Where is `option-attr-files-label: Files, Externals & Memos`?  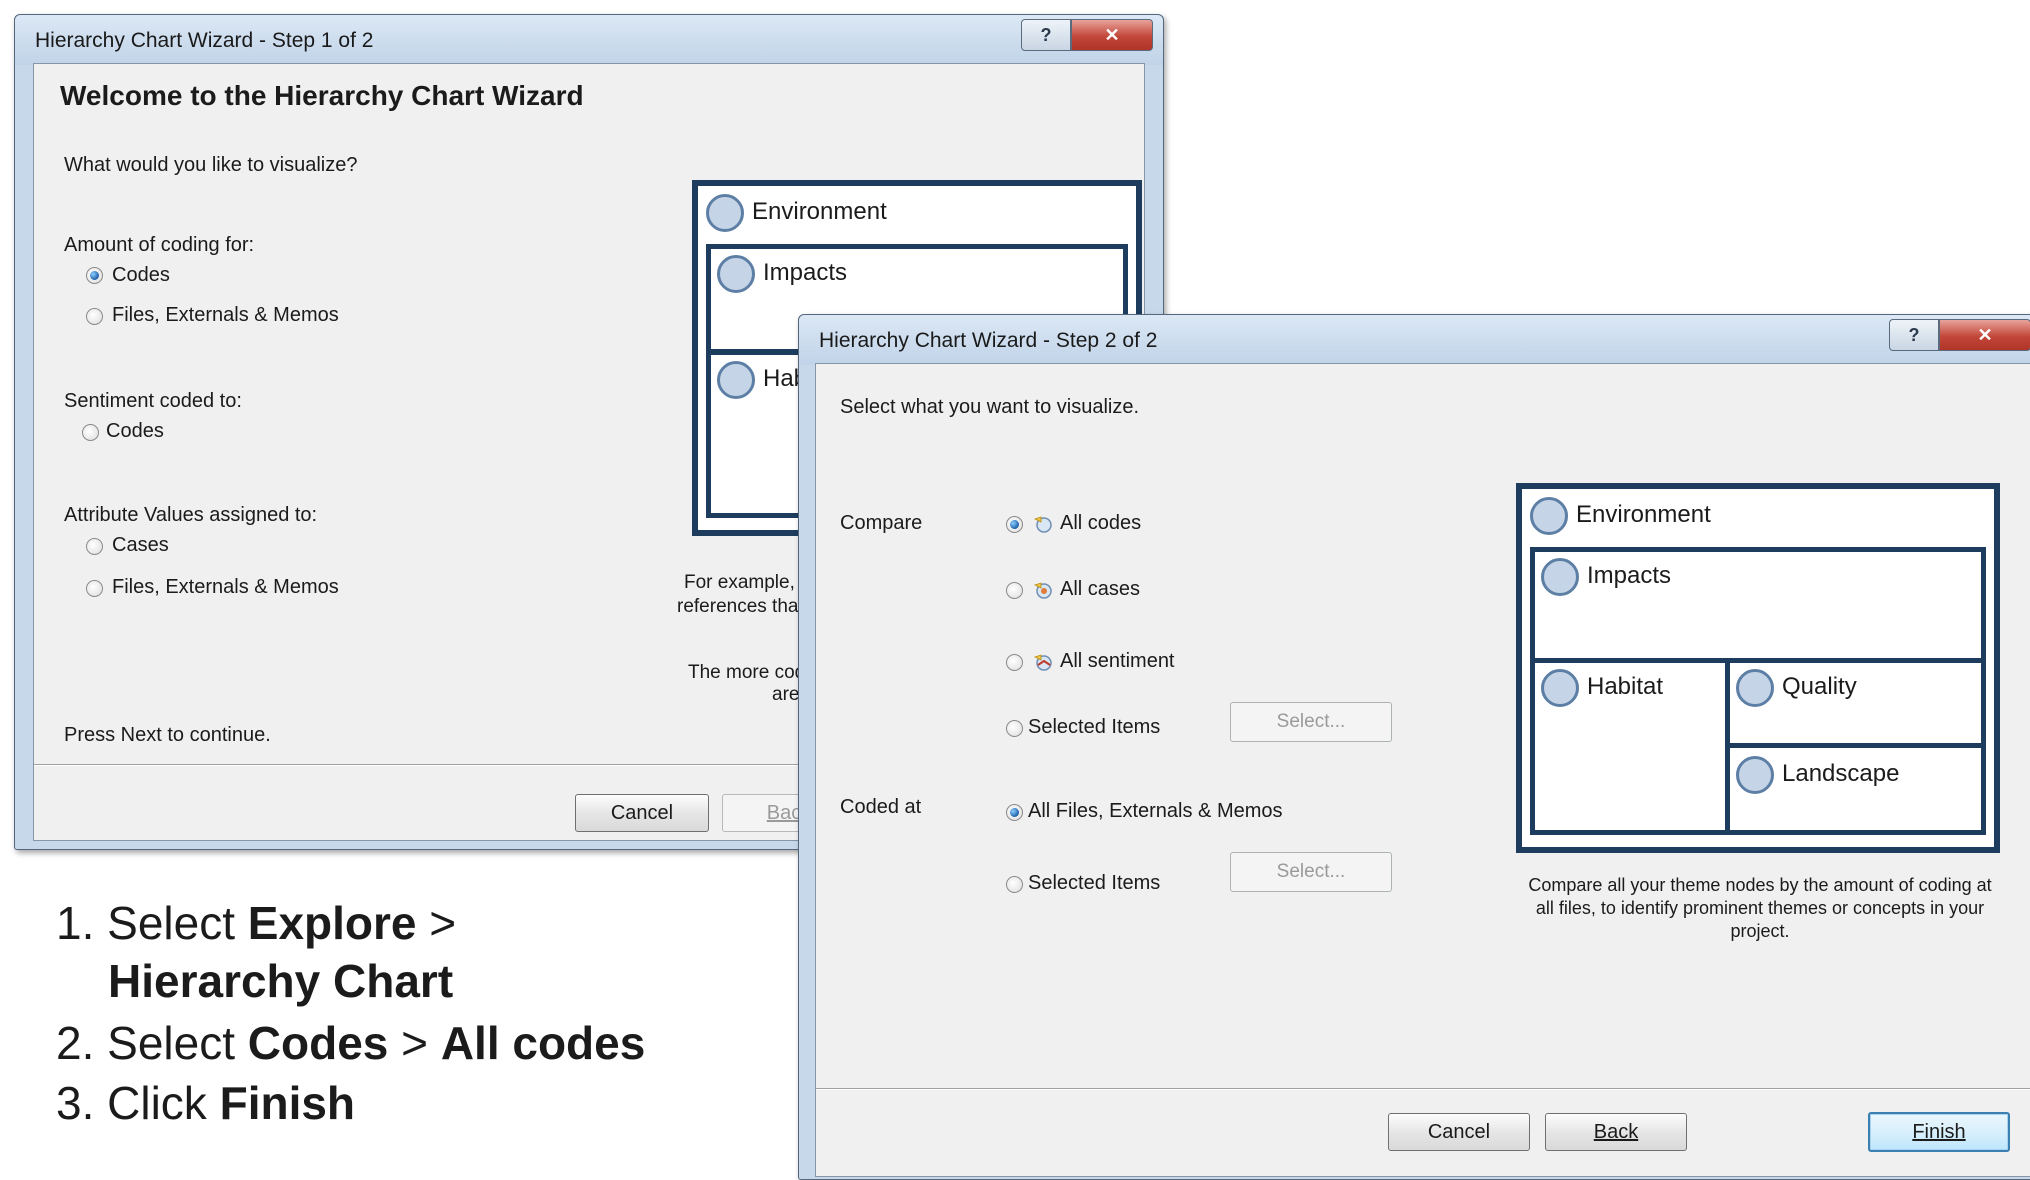
option-attr-files-label: Files, Externals & Memos is located at coordinates (225, 587).